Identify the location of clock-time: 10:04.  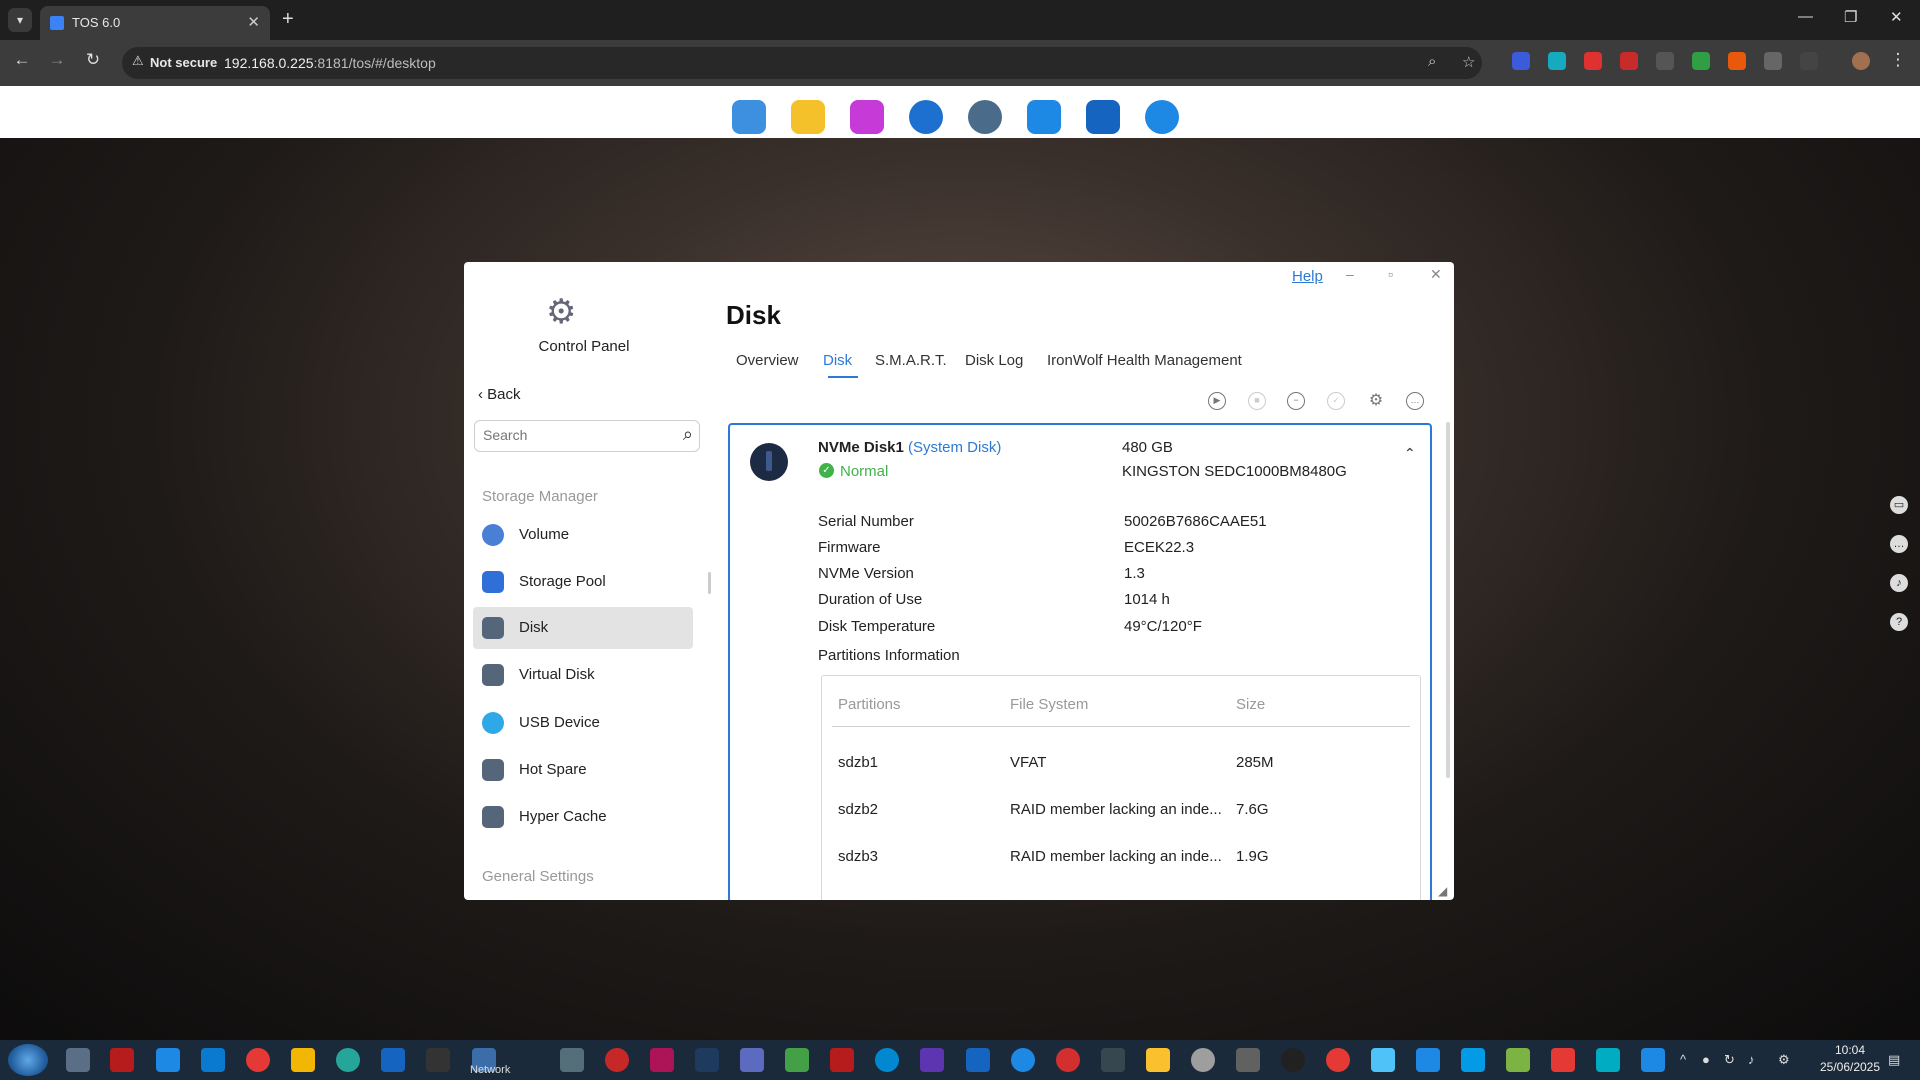
(1850, 1050).